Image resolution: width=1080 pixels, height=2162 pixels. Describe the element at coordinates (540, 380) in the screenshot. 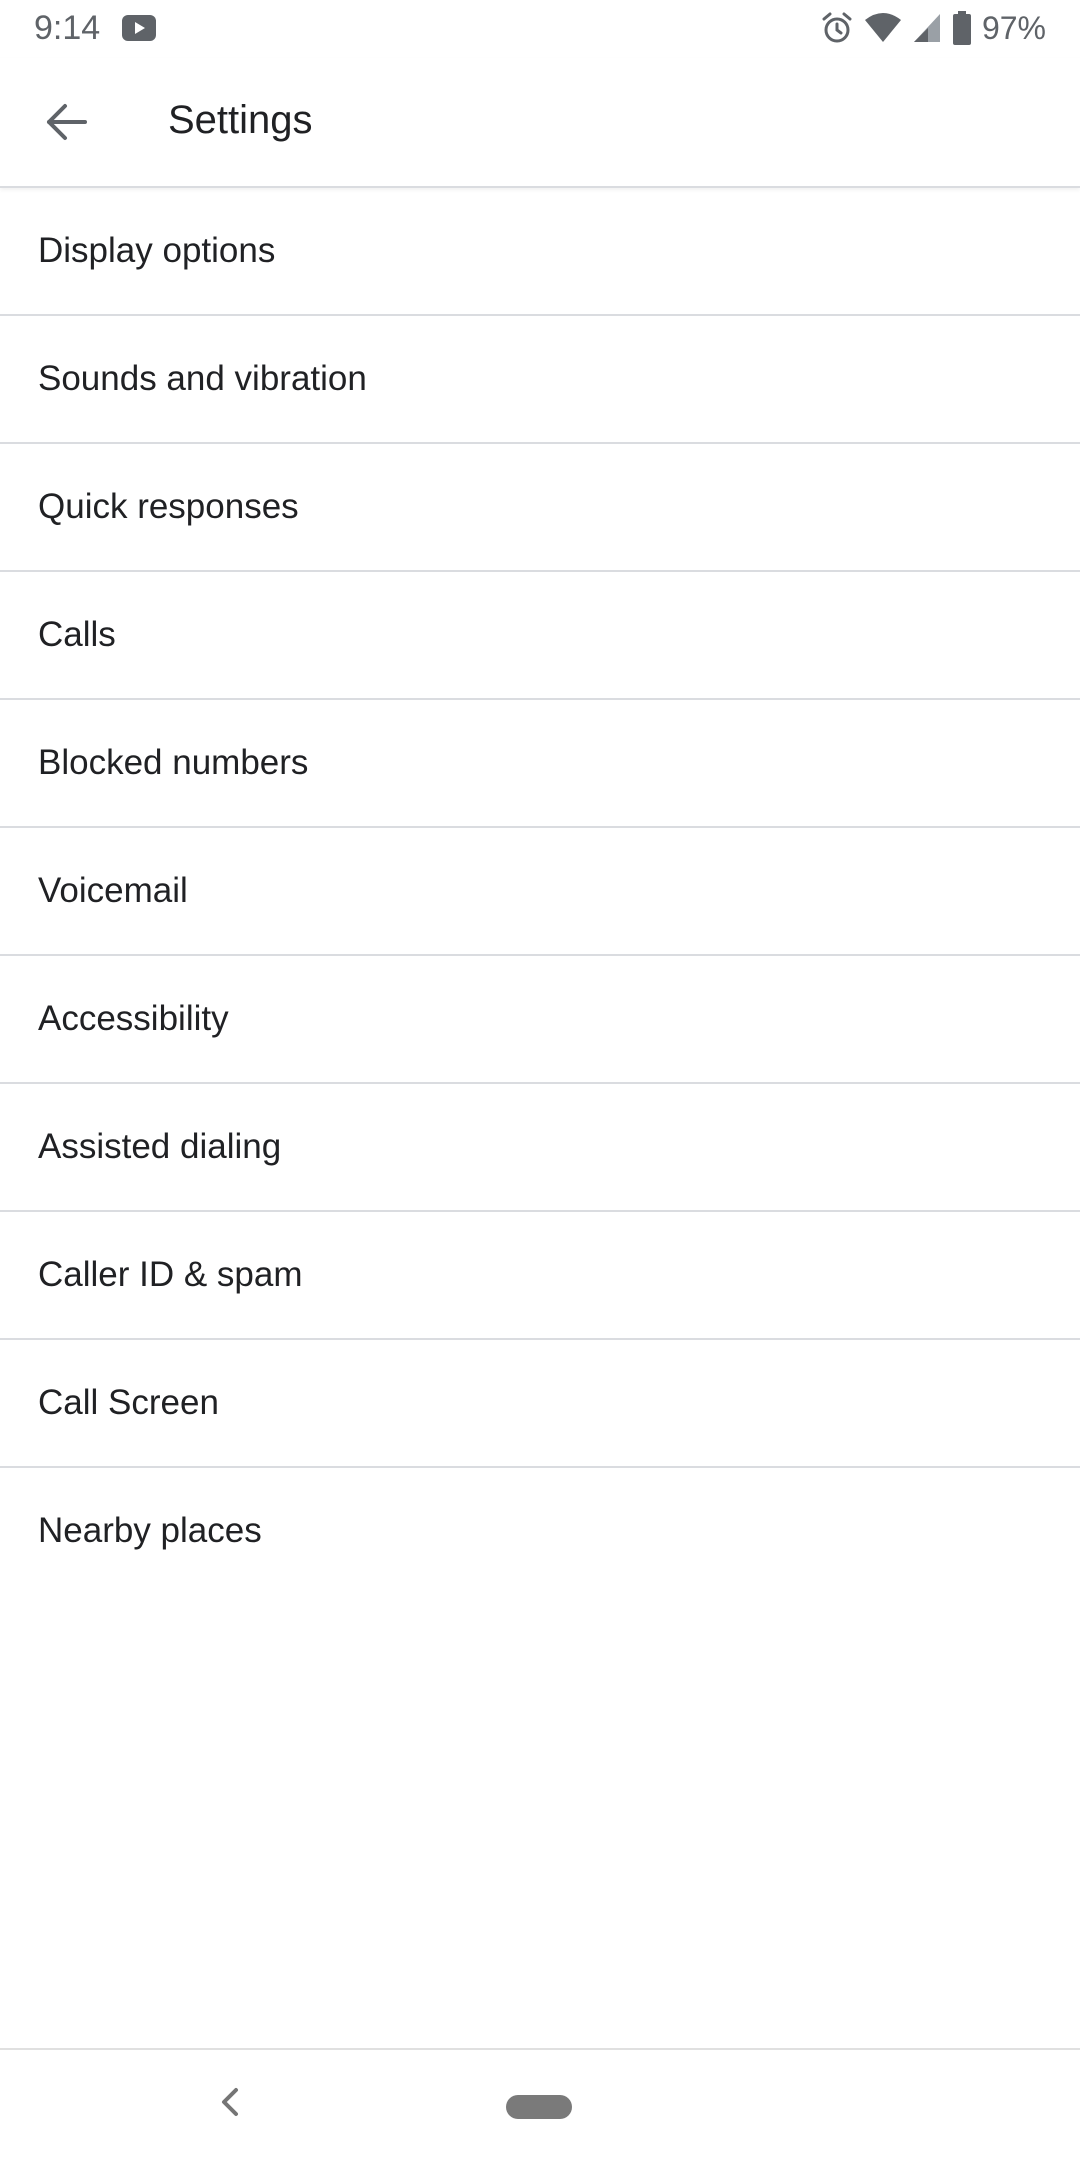

I see `settings-item-sounds-and-vibration: Sounds and vibration` at that location.